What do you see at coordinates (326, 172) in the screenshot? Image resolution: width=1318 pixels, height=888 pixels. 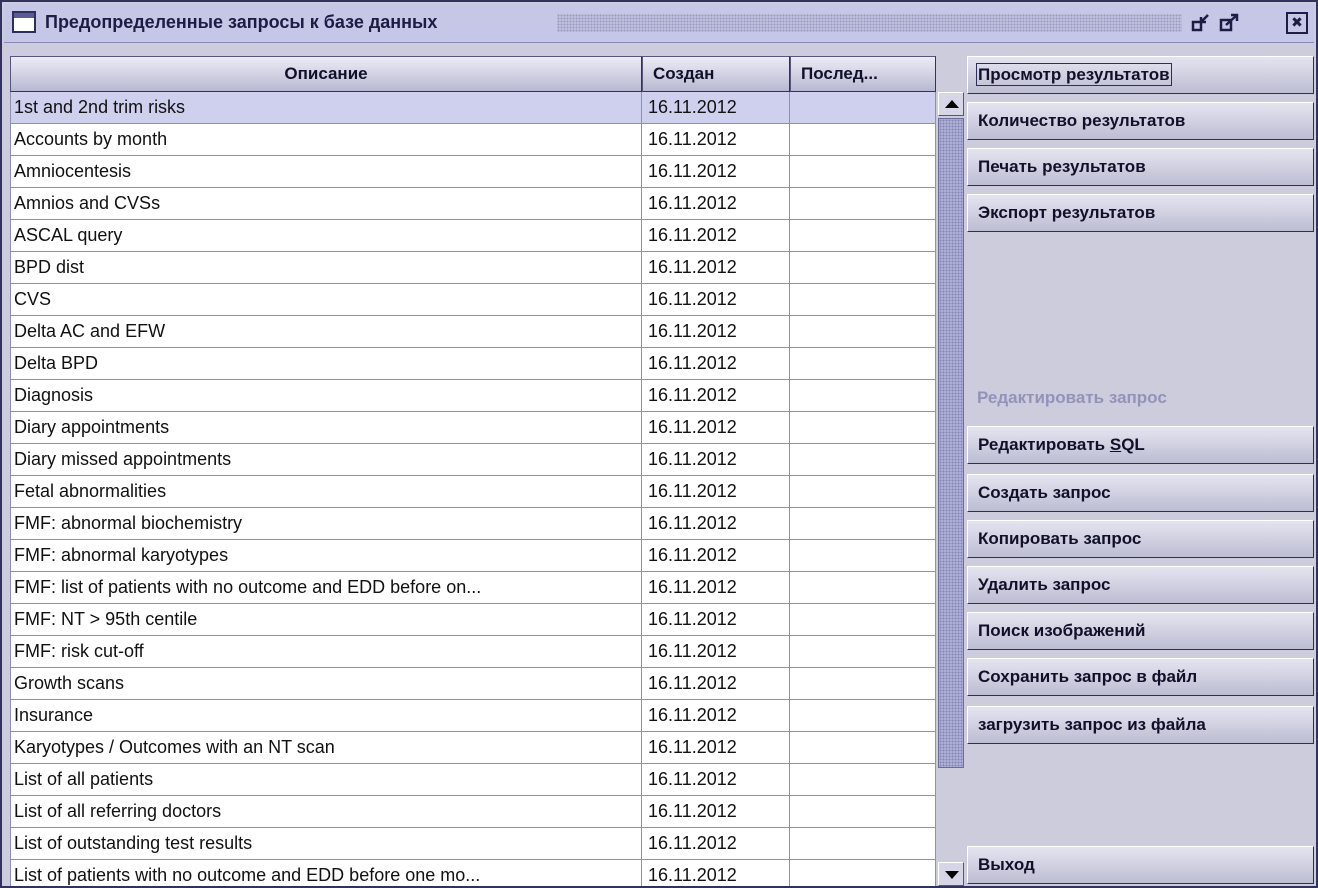 I see `cell-description: Amniocentesis` at bounding box center [326, 172].